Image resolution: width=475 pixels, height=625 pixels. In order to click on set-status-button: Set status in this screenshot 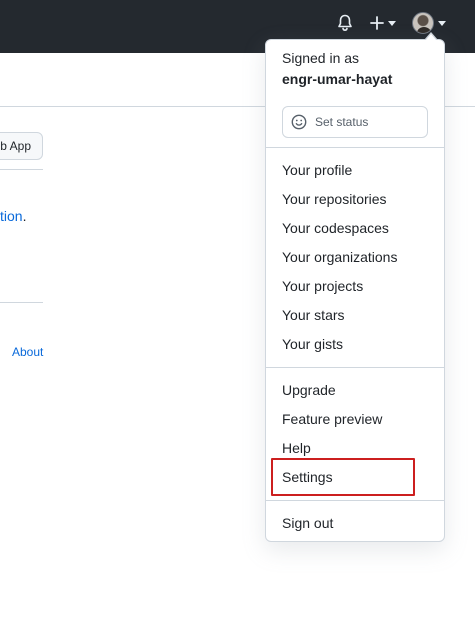, I will do `click(355, 122)`.